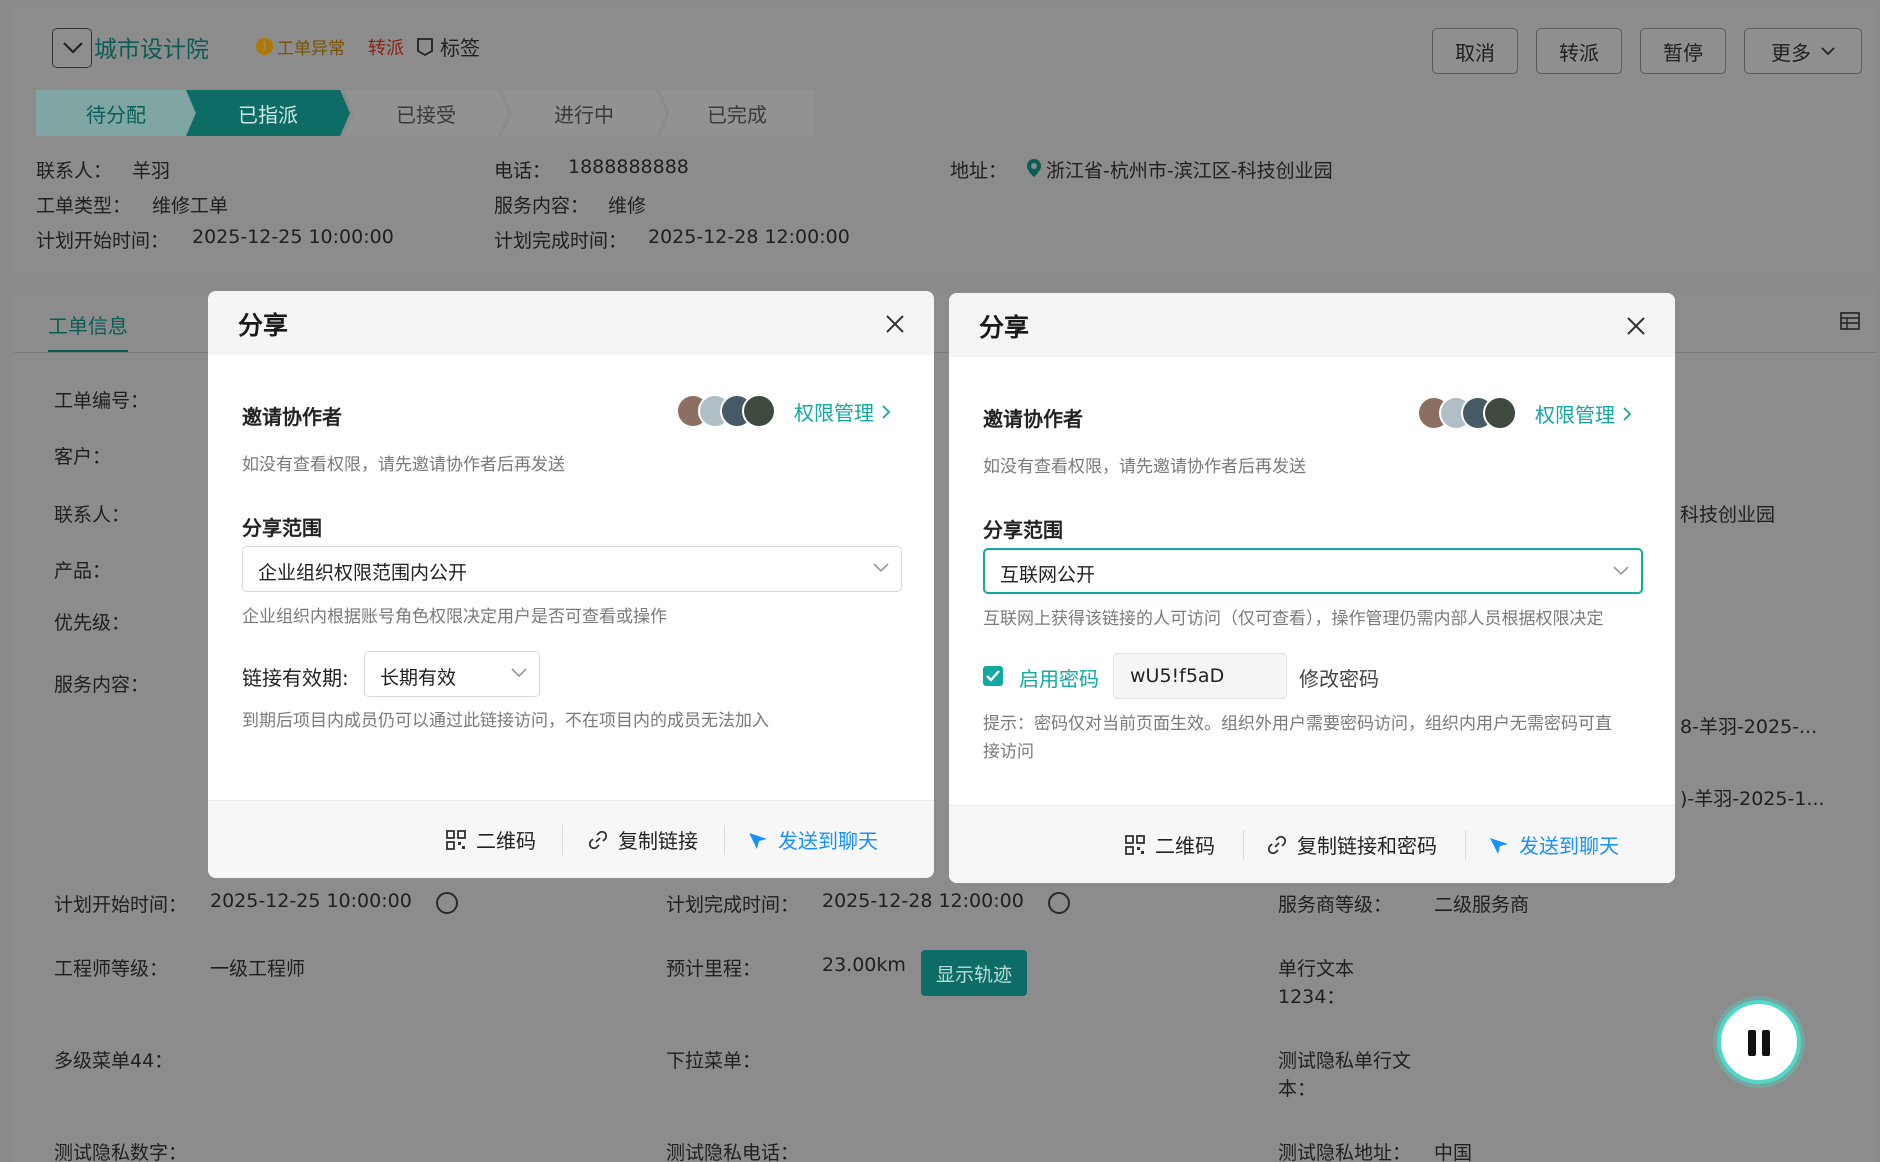 This screenshot has width=1880, height=1162. Describe the element at coordinates (1683, 51) in the screenshot. I see `pause-order-button: 暂停` at that location.